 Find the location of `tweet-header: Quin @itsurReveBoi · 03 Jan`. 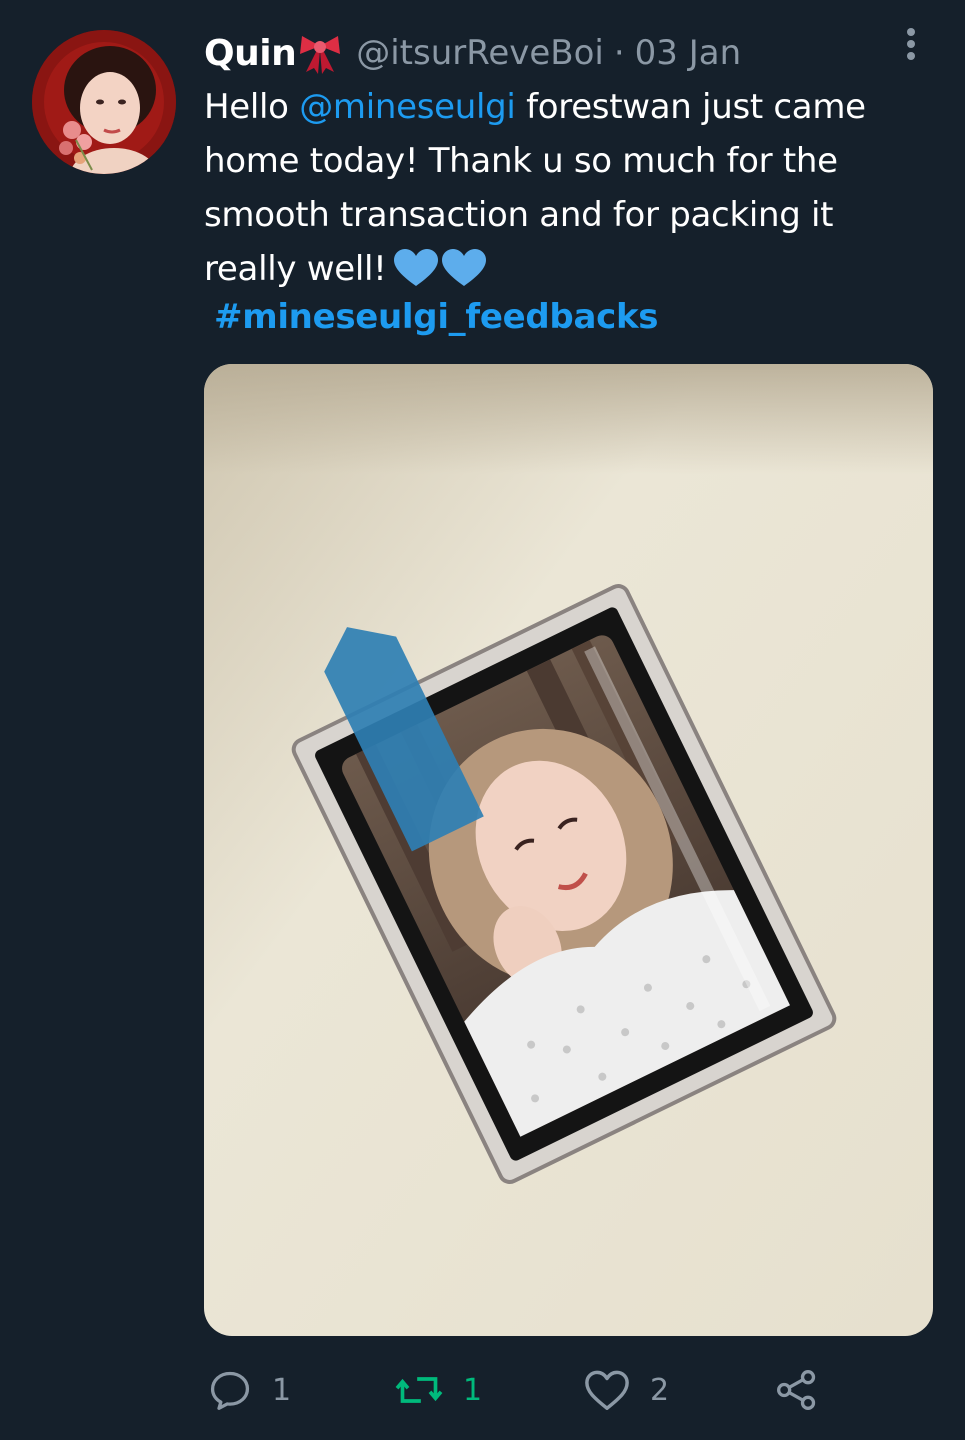

tweet-header: Quin @itsurReveBoi · 03 Jan is located at coordinates (472, 53).